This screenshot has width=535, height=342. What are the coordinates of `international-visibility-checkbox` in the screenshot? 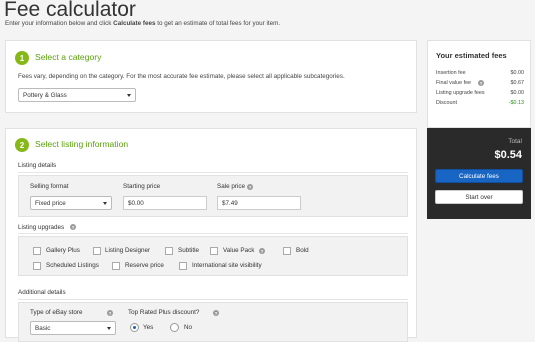 It's located at (183, 266).